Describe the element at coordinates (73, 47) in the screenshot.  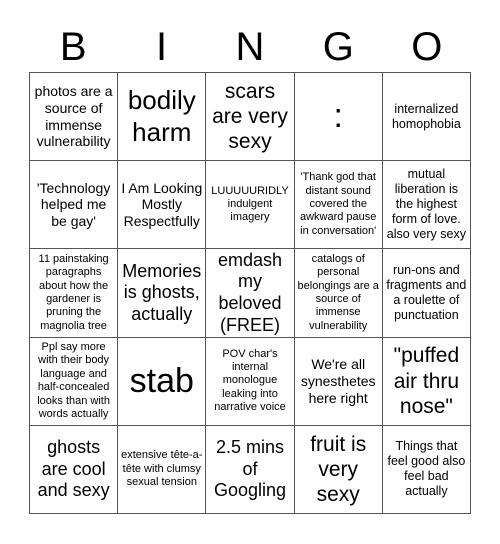
I see `header-letter-b: B` at that location.